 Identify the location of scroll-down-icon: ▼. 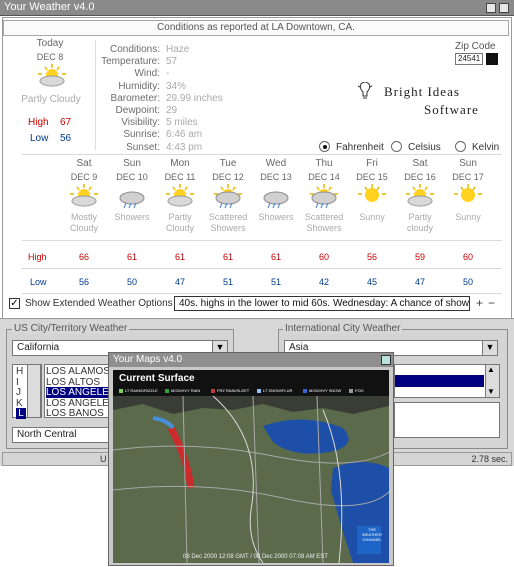
(491, 391).